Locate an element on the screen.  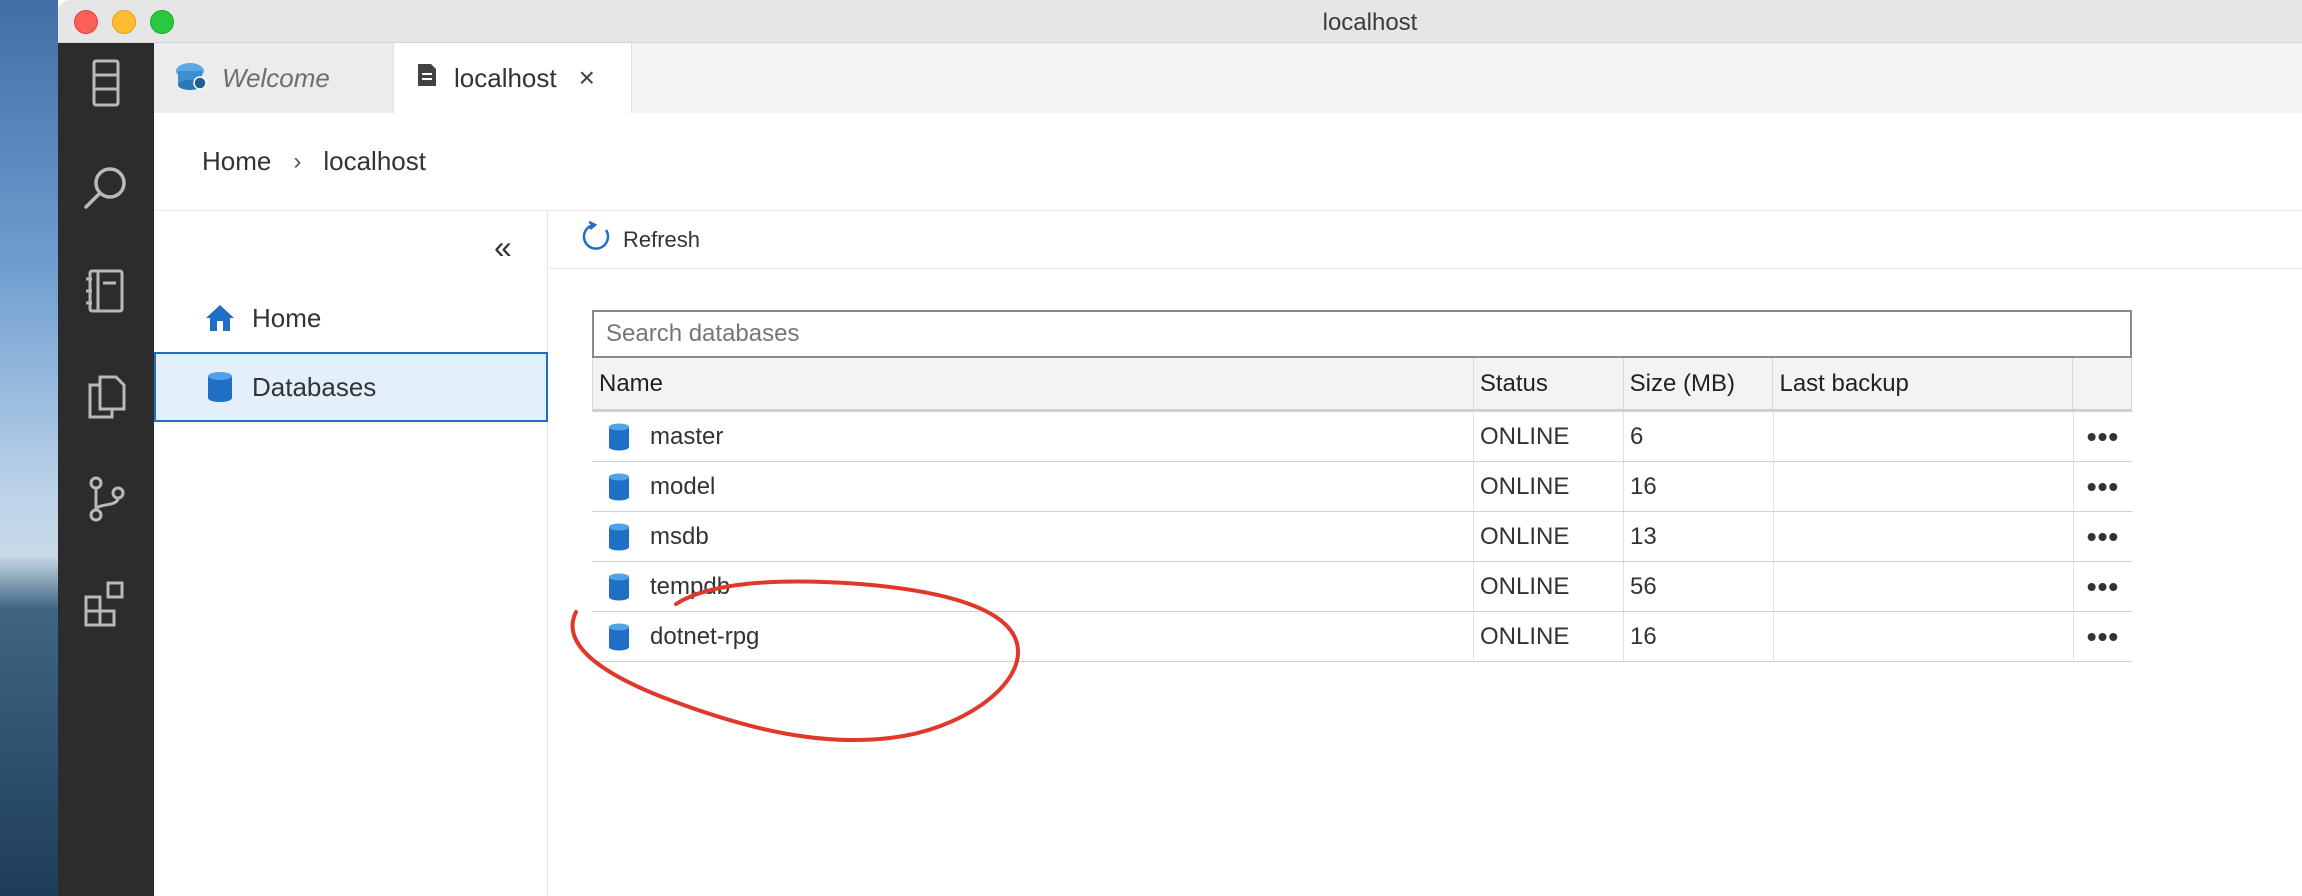
refresh-icon is located at coordinates (601, 240).